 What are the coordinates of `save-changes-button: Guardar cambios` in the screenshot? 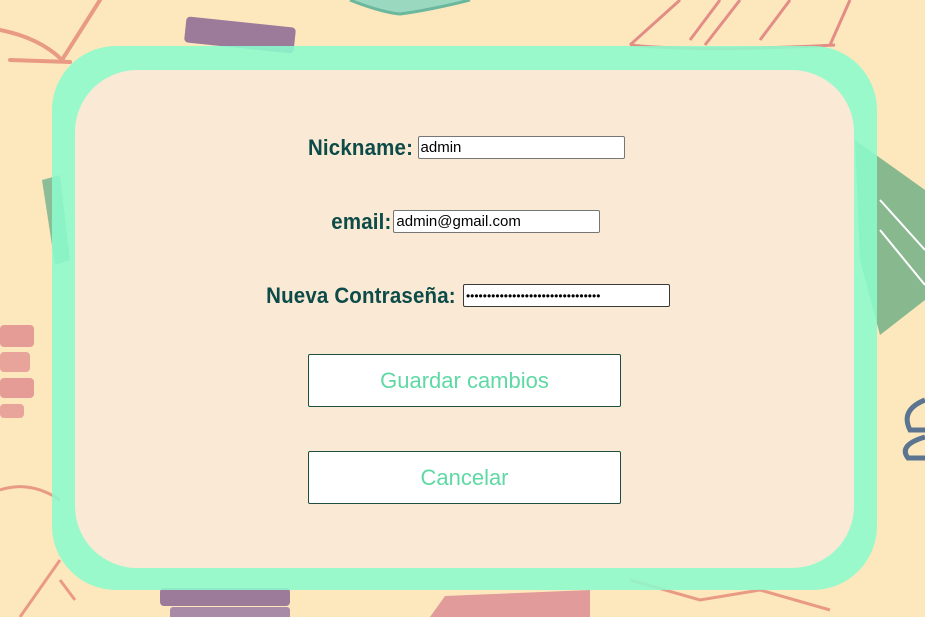 It's located at (464, 380).